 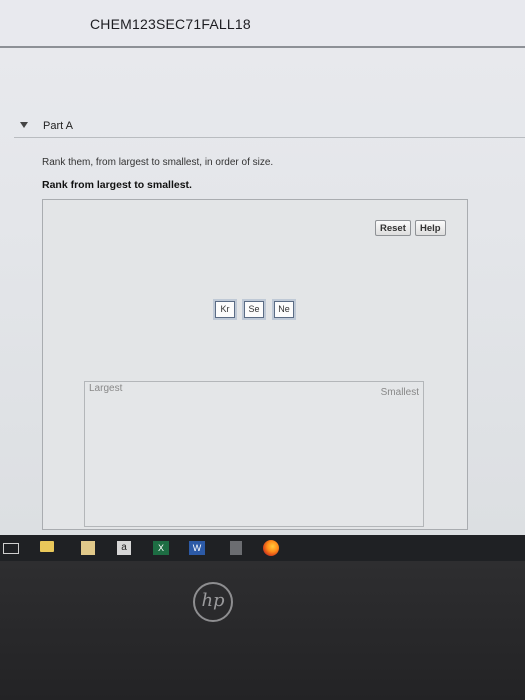 I want to click on amazon-icon: a, so click(x=124, y=548).